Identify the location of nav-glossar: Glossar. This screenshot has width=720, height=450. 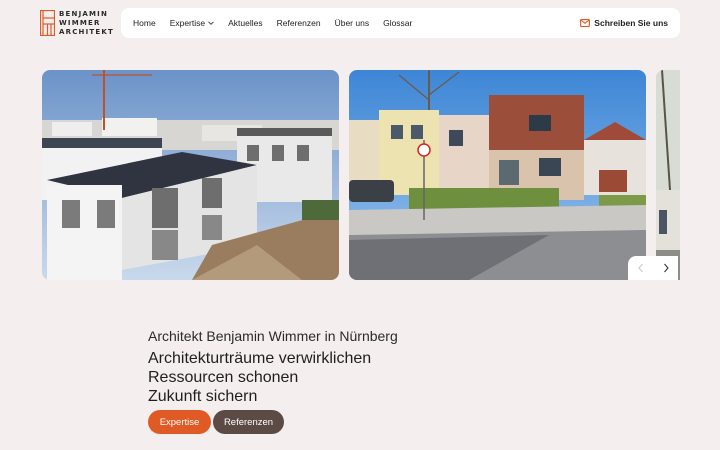
(397, 23).